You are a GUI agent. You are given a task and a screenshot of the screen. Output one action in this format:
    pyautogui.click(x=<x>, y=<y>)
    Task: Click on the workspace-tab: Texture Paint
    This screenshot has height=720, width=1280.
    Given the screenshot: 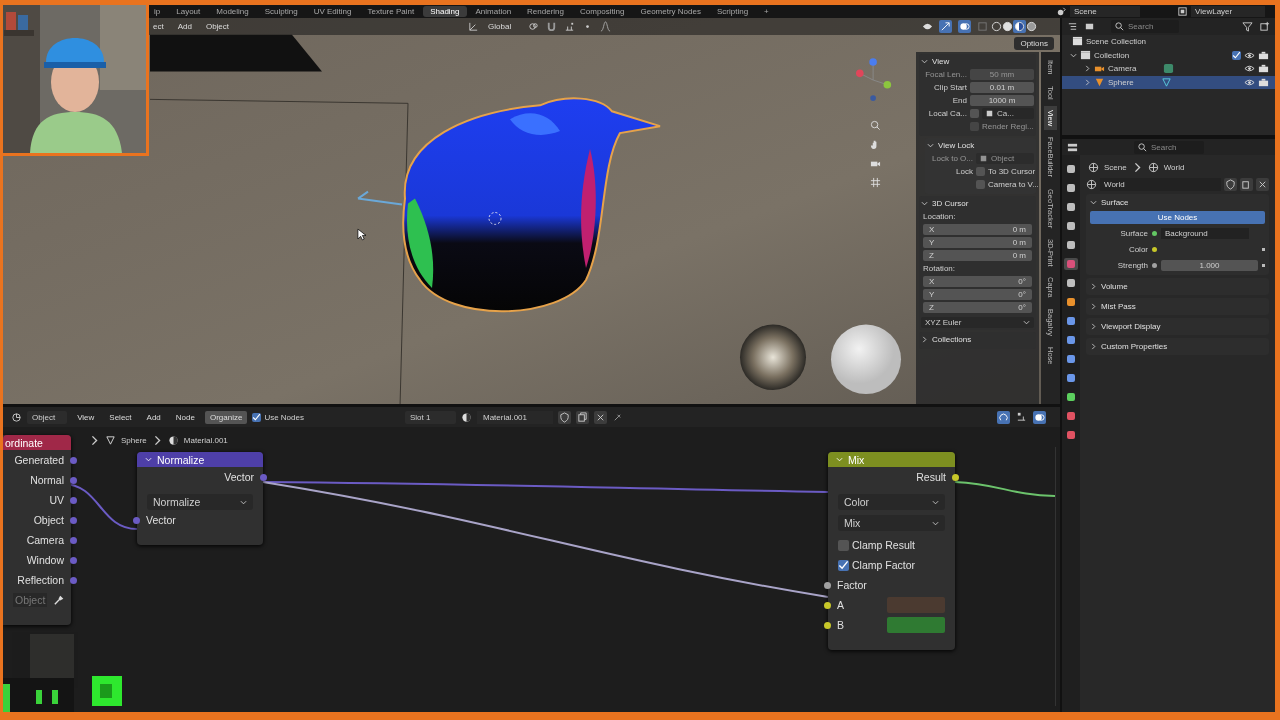 What is the action you would take?
    pyautogui.click(x=391, y=11)
    